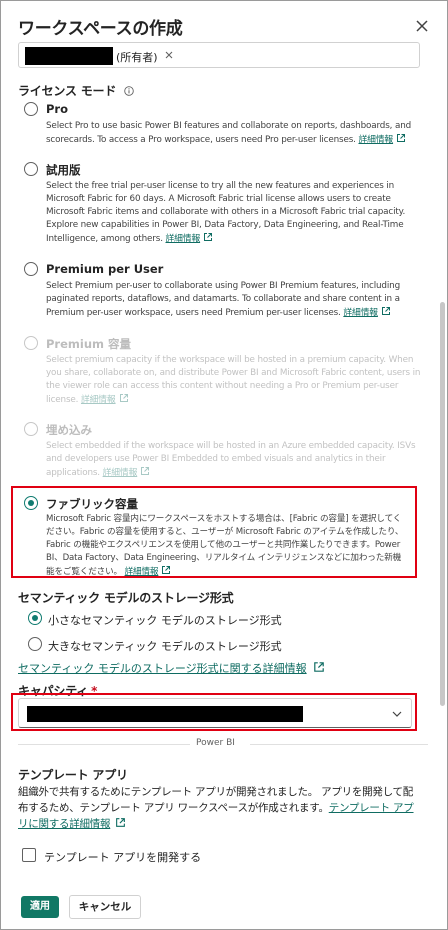  What do you see at coordinates (73, 775) in the screenshot?
I see `template-app-heading: テンプレート アプリ` at bounding box center [73, 775].